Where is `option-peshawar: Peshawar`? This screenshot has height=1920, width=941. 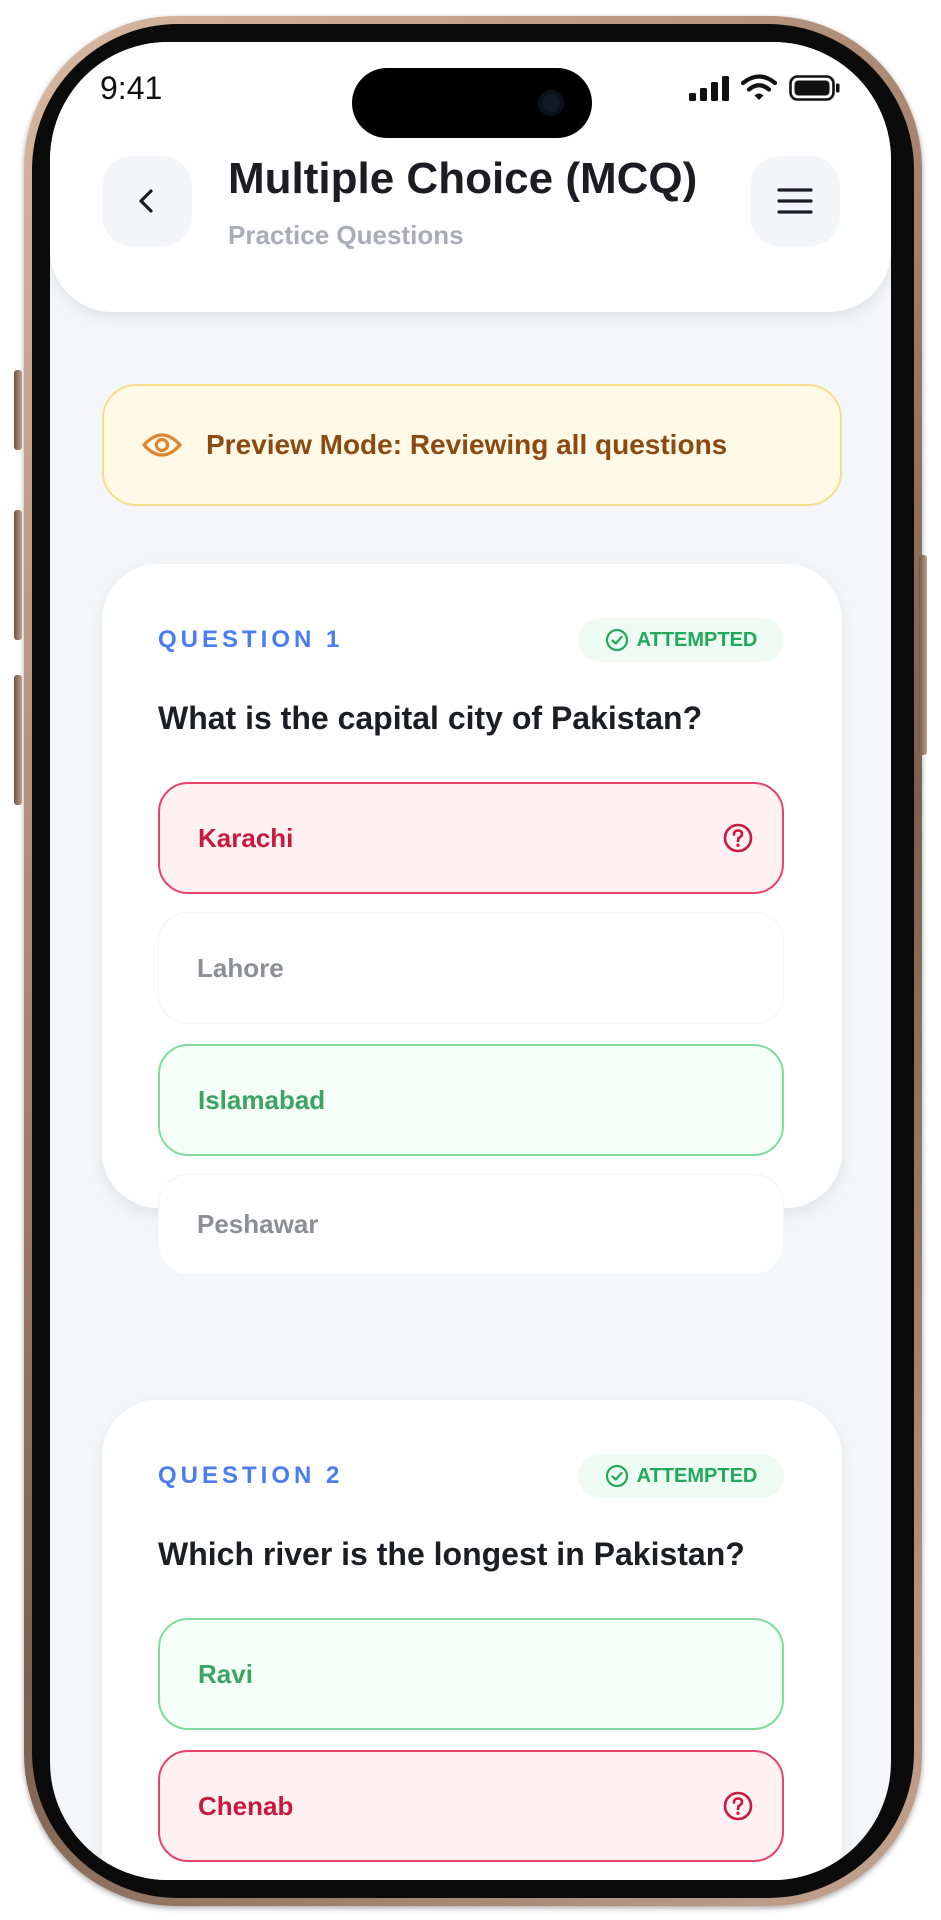
option-peshawar: Peshawar is located at coordinates (471, 1224).